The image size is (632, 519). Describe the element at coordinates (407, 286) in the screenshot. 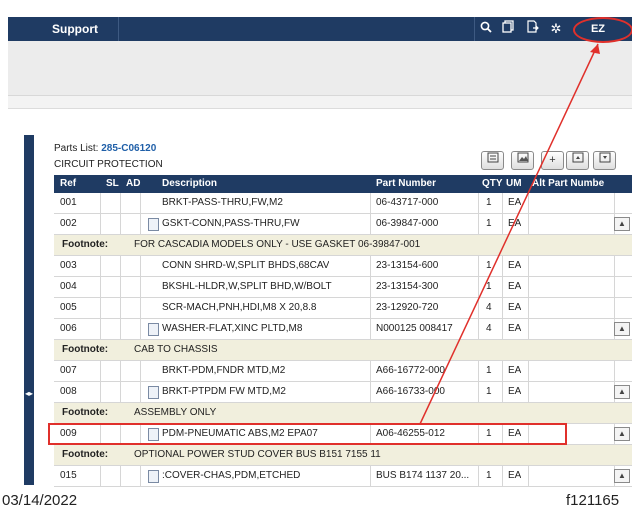

I see `cell-part-number: 23-13154-300` at that location.